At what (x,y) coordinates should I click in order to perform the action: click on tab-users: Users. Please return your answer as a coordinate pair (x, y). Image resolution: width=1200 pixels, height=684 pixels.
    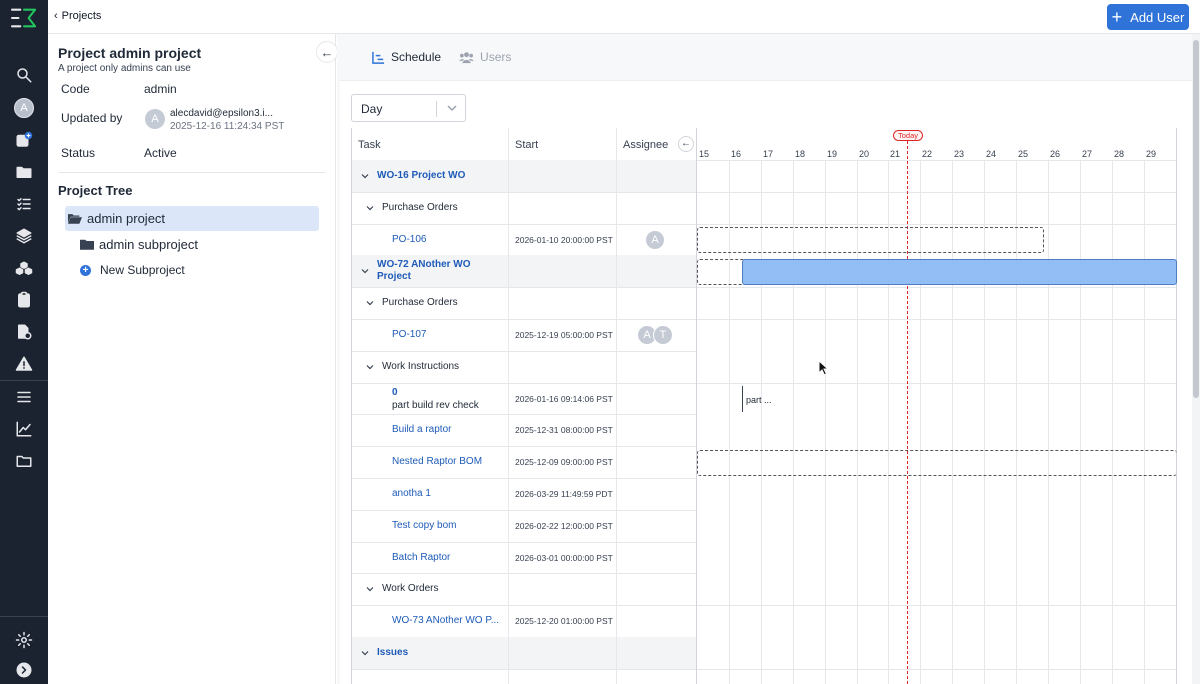
    Looking at the image, I should click on (485, 57).